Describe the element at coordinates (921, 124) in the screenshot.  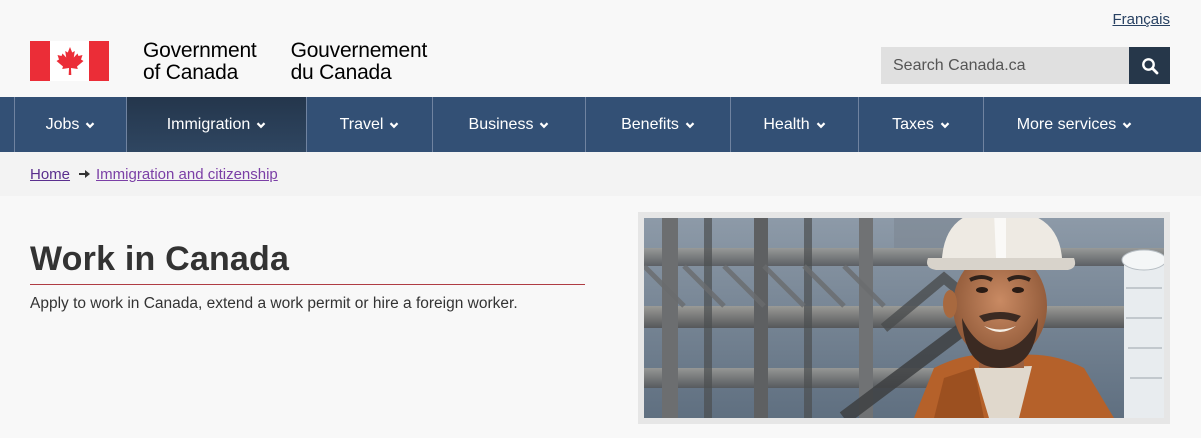
I see `menu-item-taxes: Taxes` at that location.